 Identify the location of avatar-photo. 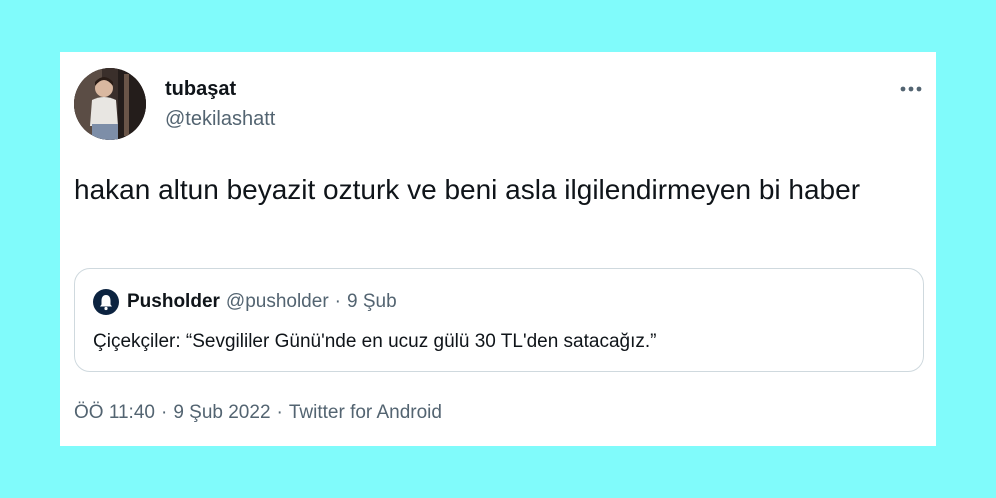
(110, 104).